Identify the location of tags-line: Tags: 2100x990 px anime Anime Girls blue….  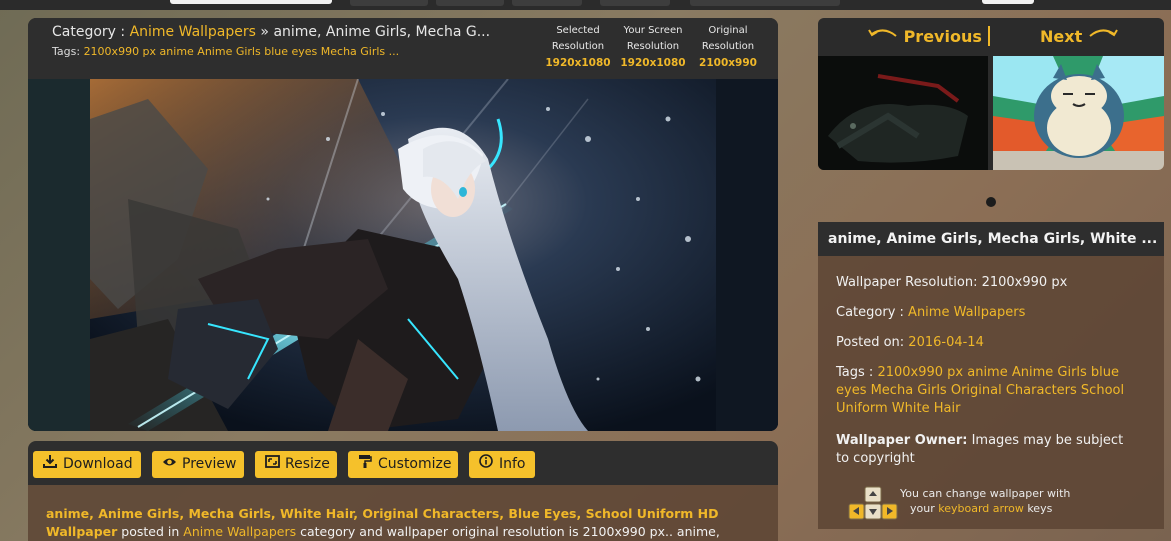
(225, 51).